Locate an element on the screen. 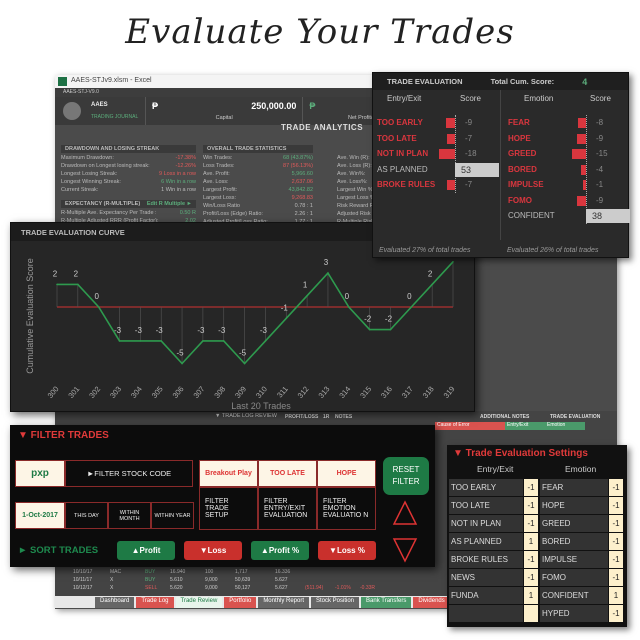 The height and width of the screenshot is (640, 640). log-header: ▼ TRADE LOG REVIEW is located at coordinates (246, 416).